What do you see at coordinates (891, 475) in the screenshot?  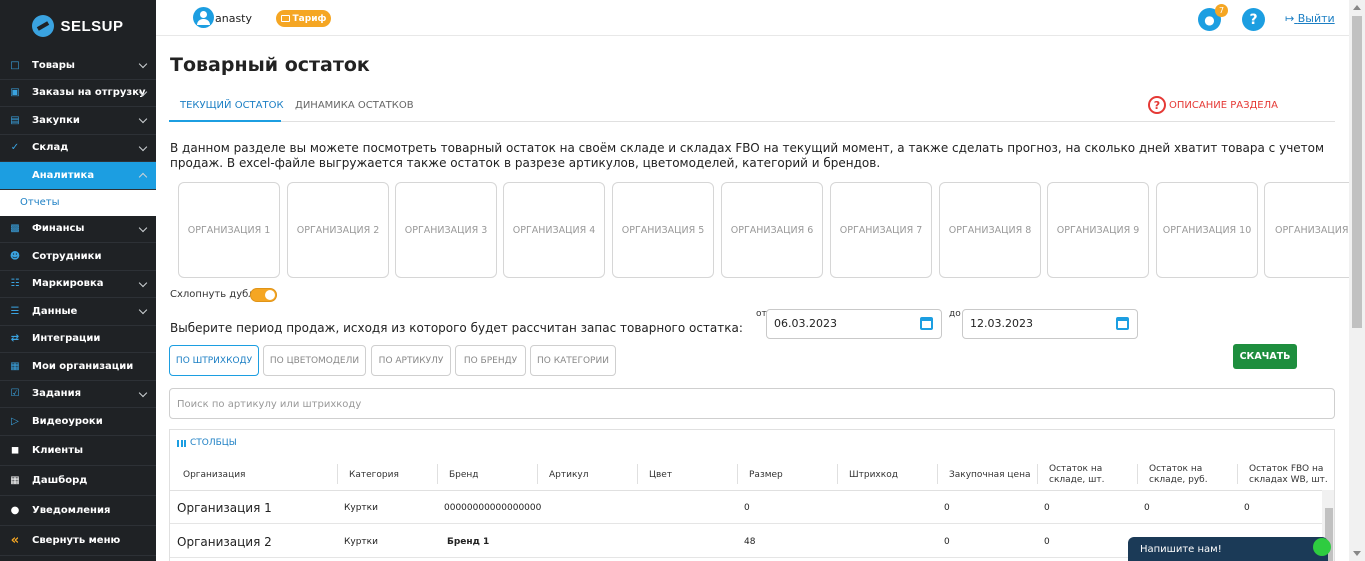 I see `column-header: Штрихкод` at bounding box center [891, 475].